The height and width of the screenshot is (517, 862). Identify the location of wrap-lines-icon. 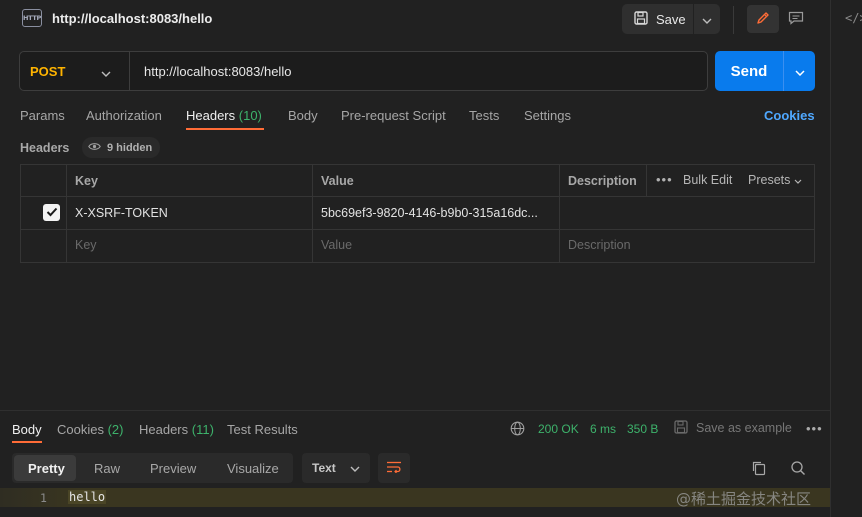
(394, 468).